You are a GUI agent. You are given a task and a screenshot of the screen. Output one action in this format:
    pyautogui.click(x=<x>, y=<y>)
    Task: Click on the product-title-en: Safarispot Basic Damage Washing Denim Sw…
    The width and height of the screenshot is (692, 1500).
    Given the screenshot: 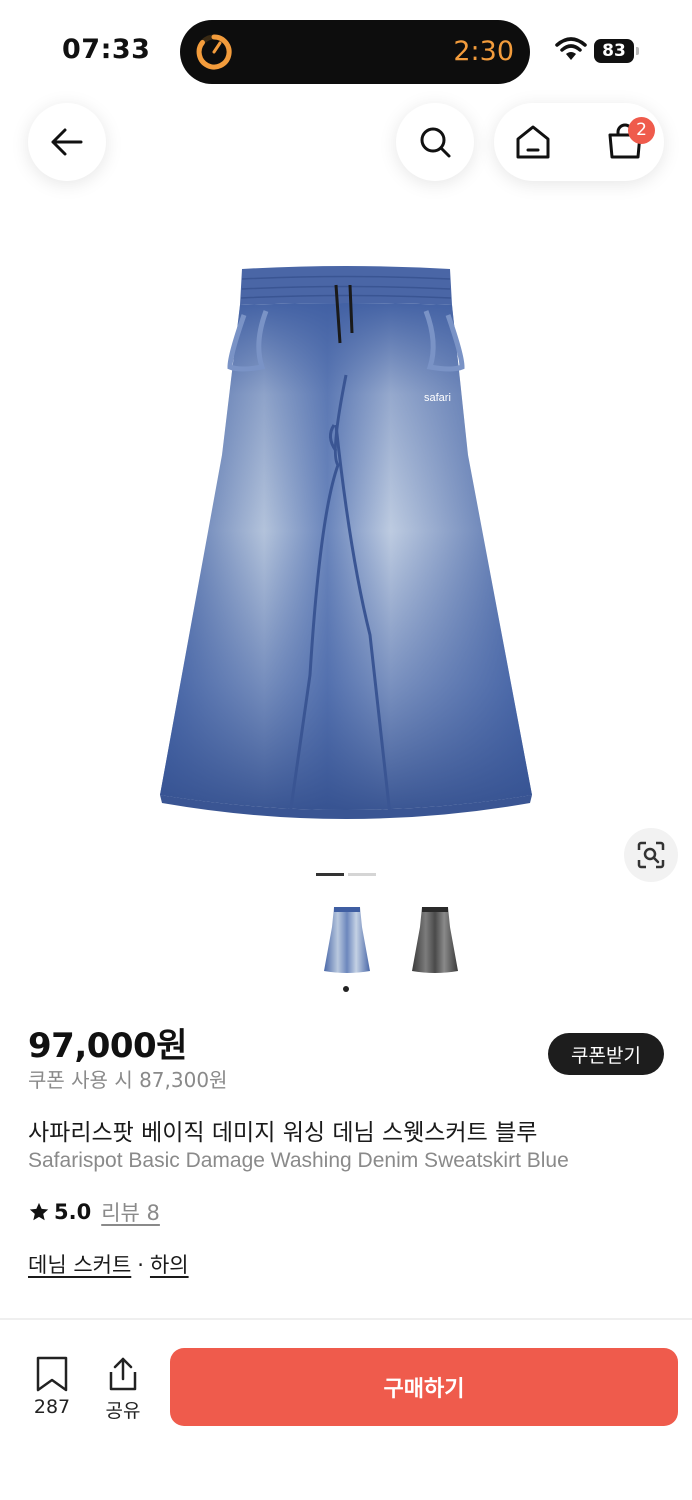 What is the action you would take?
    pyautogui.click(x=298, y=1160)
    